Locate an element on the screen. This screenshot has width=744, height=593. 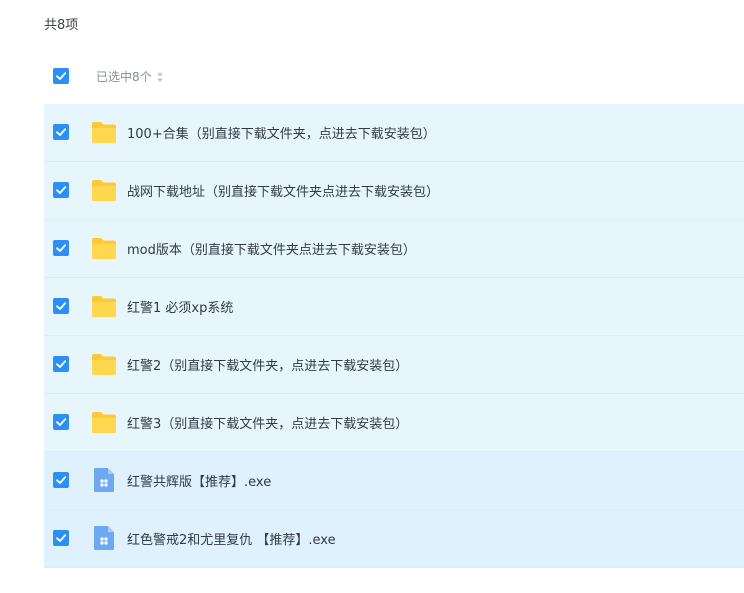
folder-name: 红警3（别直接下载文件夹，点进去下载安装包） is located at coordinates (267, 422).